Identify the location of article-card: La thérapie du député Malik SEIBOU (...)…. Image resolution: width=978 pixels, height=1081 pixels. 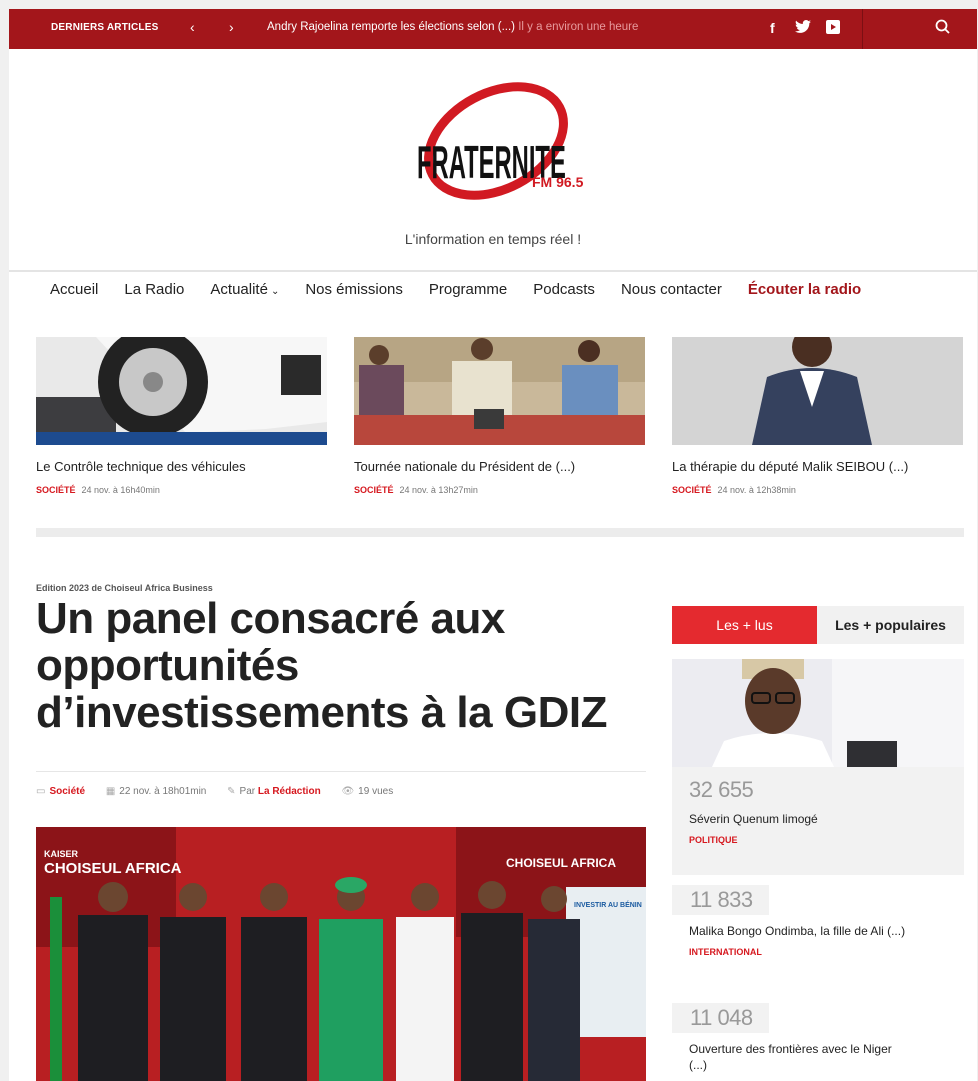
(817, 416).